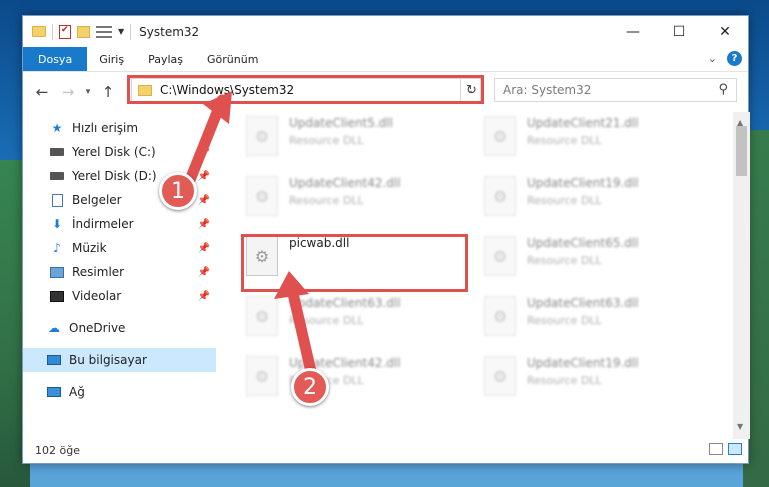 The height and width of the screenshot is (487, 769). Describe the element at coordinates (740, 426) in the screenshot. I see `scroll-down-icon: ▼` at that location.